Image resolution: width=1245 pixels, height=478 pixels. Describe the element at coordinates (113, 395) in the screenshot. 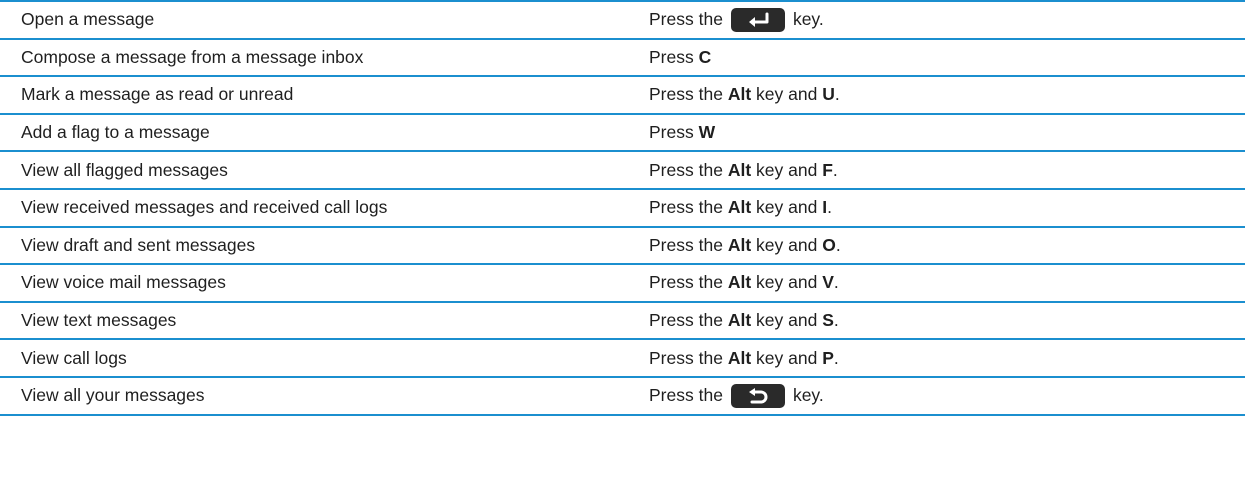

I see `action-text: View all your messages` at that location.